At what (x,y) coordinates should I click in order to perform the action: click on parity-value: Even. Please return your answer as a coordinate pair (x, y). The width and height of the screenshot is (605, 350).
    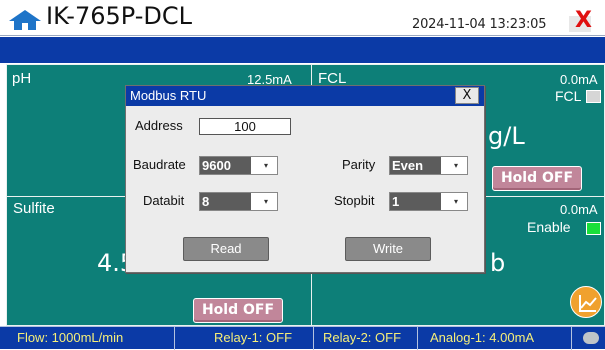
    Looking at the image, I should click on (415, 165).